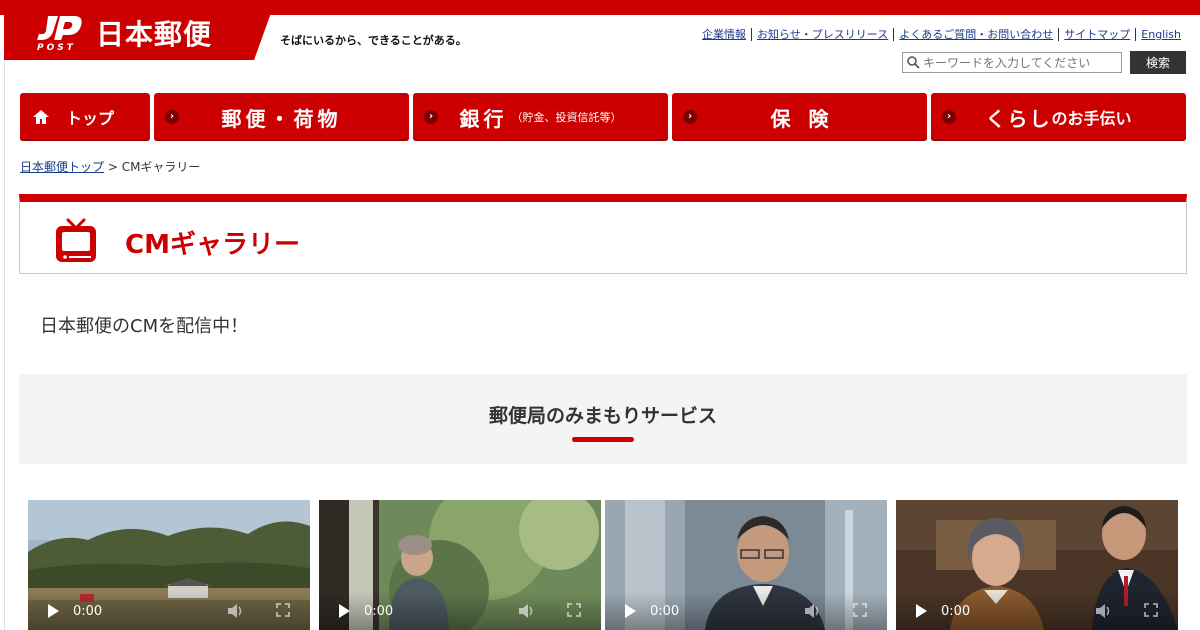 The width and height of the screenshot is (1200, 630). I want to click on tv-icon, so click(76, 240).